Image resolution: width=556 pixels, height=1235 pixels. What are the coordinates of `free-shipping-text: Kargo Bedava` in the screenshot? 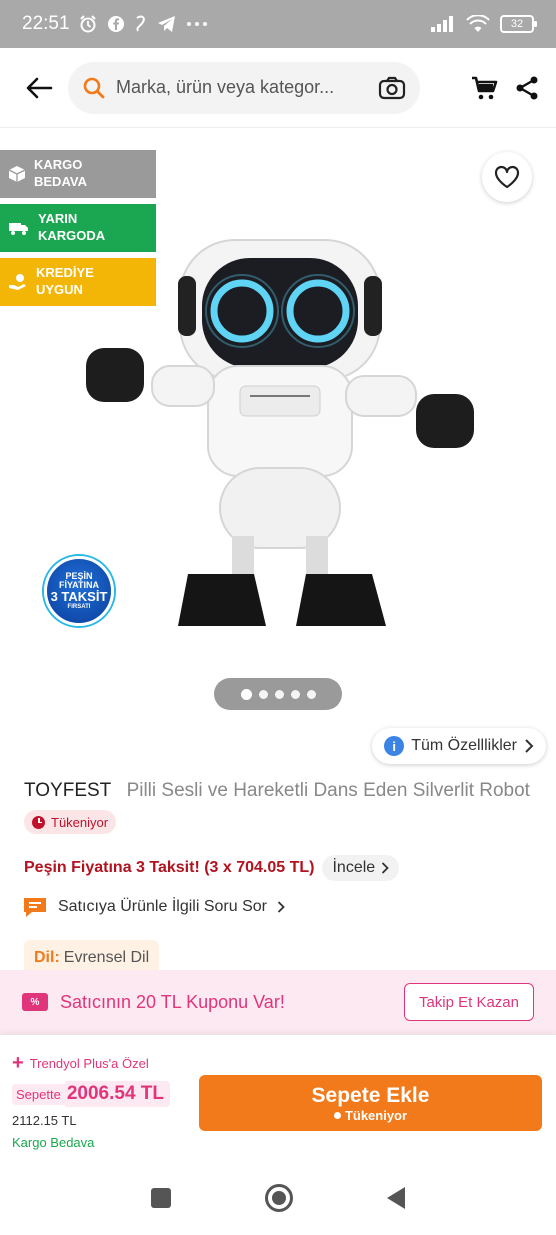 It's located at (53, 1142).